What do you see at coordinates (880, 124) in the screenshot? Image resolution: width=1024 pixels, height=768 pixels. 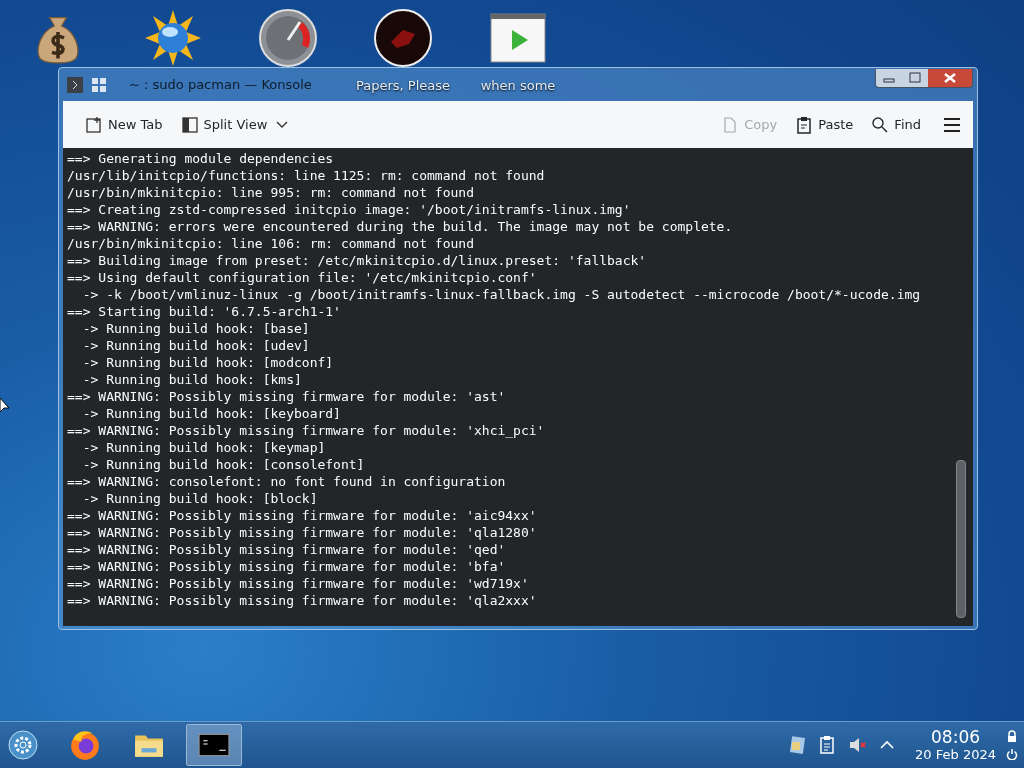 I see `search-icon` at bounding box center [880, 124].